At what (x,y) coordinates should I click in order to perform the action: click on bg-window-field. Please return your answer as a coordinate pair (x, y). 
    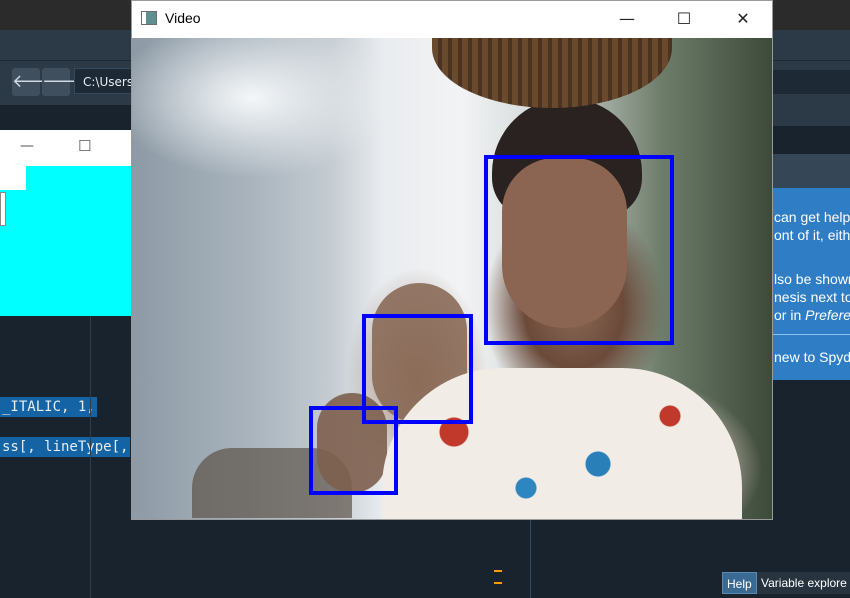
    Looking at the image, I should click on (13, 178).